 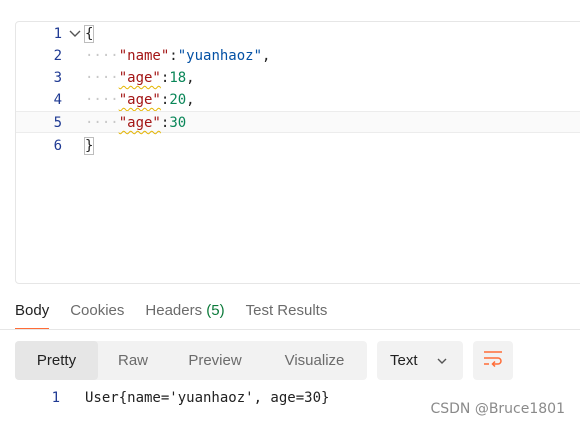 I want to click on json-string-value: "yuanhaoz", so click(x=220, y=56).